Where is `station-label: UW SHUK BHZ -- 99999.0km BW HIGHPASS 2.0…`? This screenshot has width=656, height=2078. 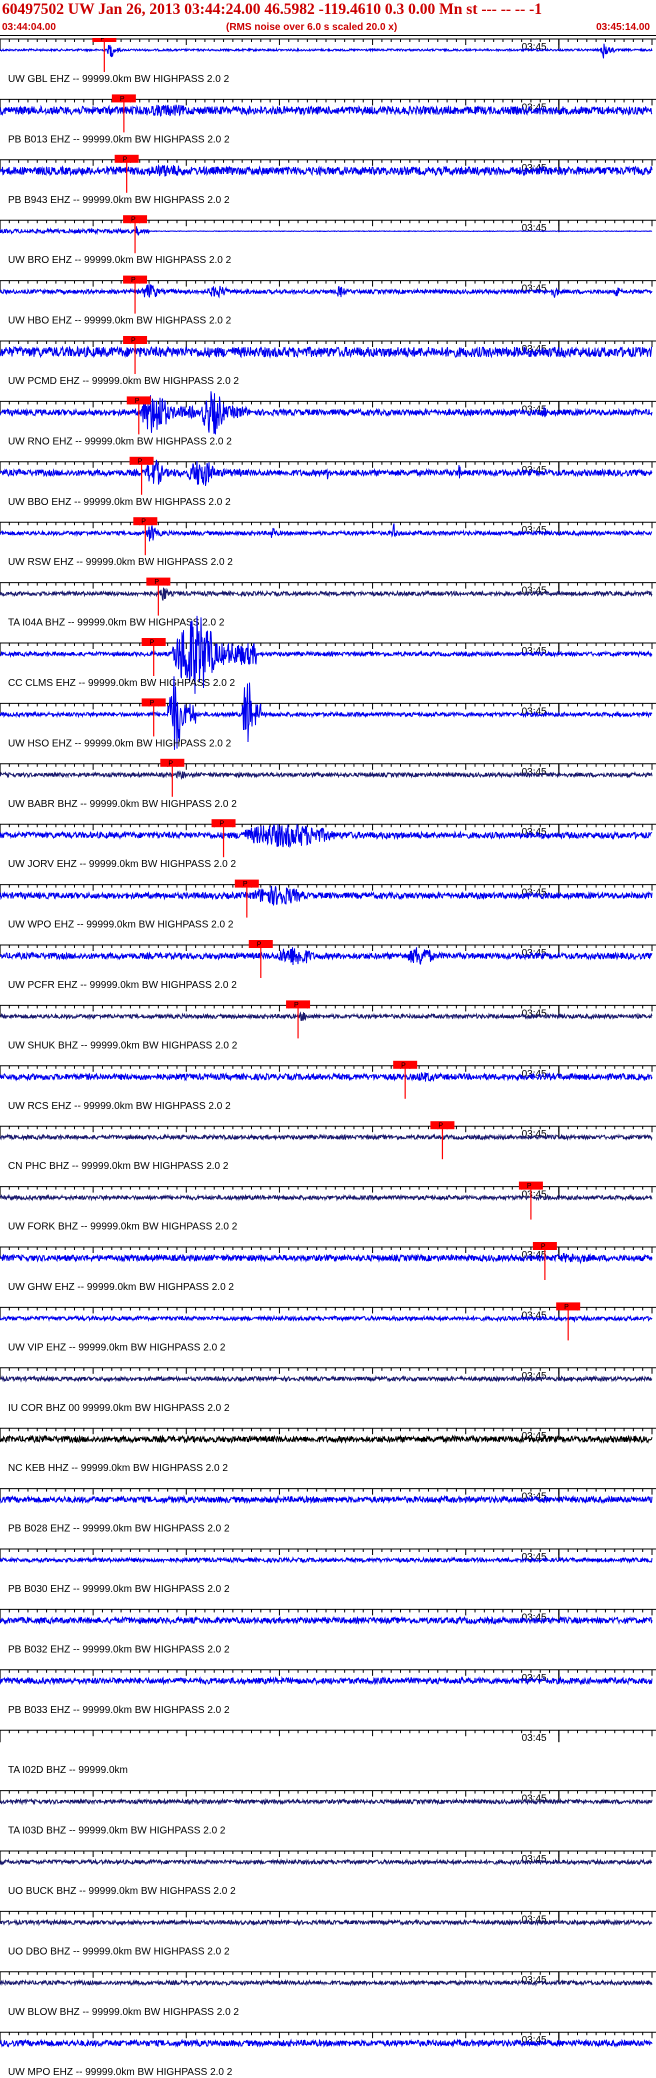 station-label: UW SHUK BHZ -- 99999.0km BW HIGHPASS 2.0… is located at coordinates (123, 1045).